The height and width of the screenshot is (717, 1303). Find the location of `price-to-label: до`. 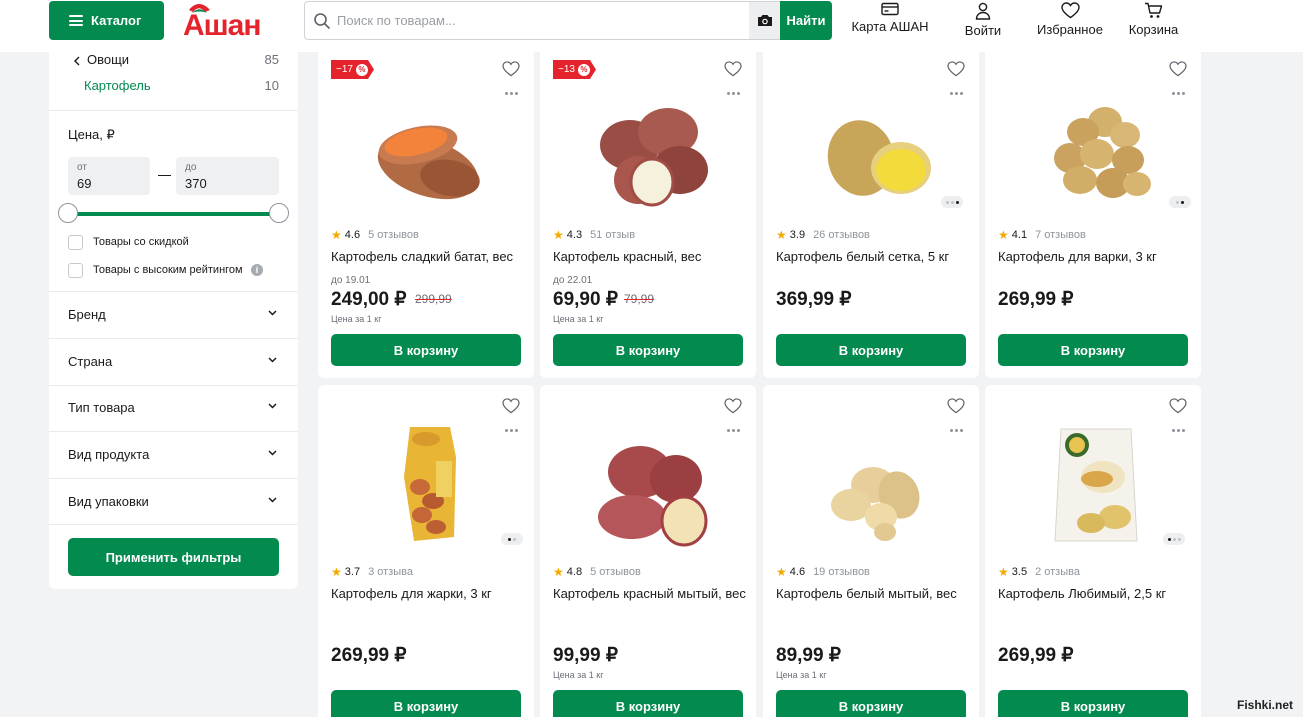

price-to-label: до is located at coordinates (191, 167).